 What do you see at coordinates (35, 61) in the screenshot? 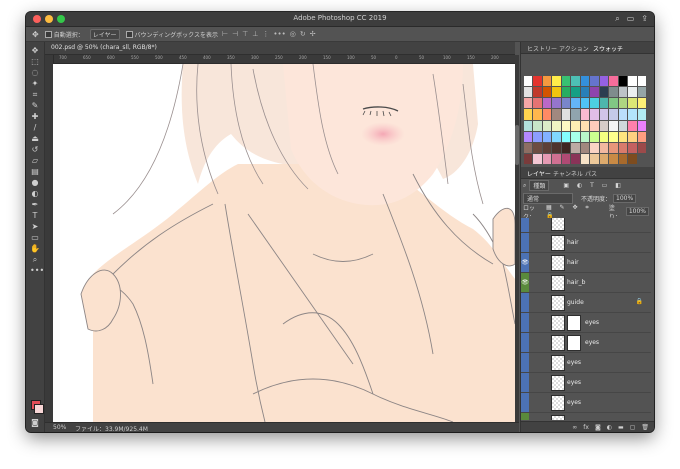
I see `marquee-tool: ⬚` at bounding box center [35, 61].